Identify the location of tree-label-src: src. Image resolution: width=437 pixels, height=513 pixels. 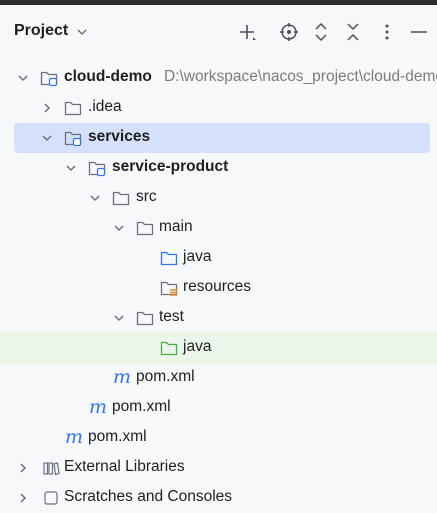
(146, 196).